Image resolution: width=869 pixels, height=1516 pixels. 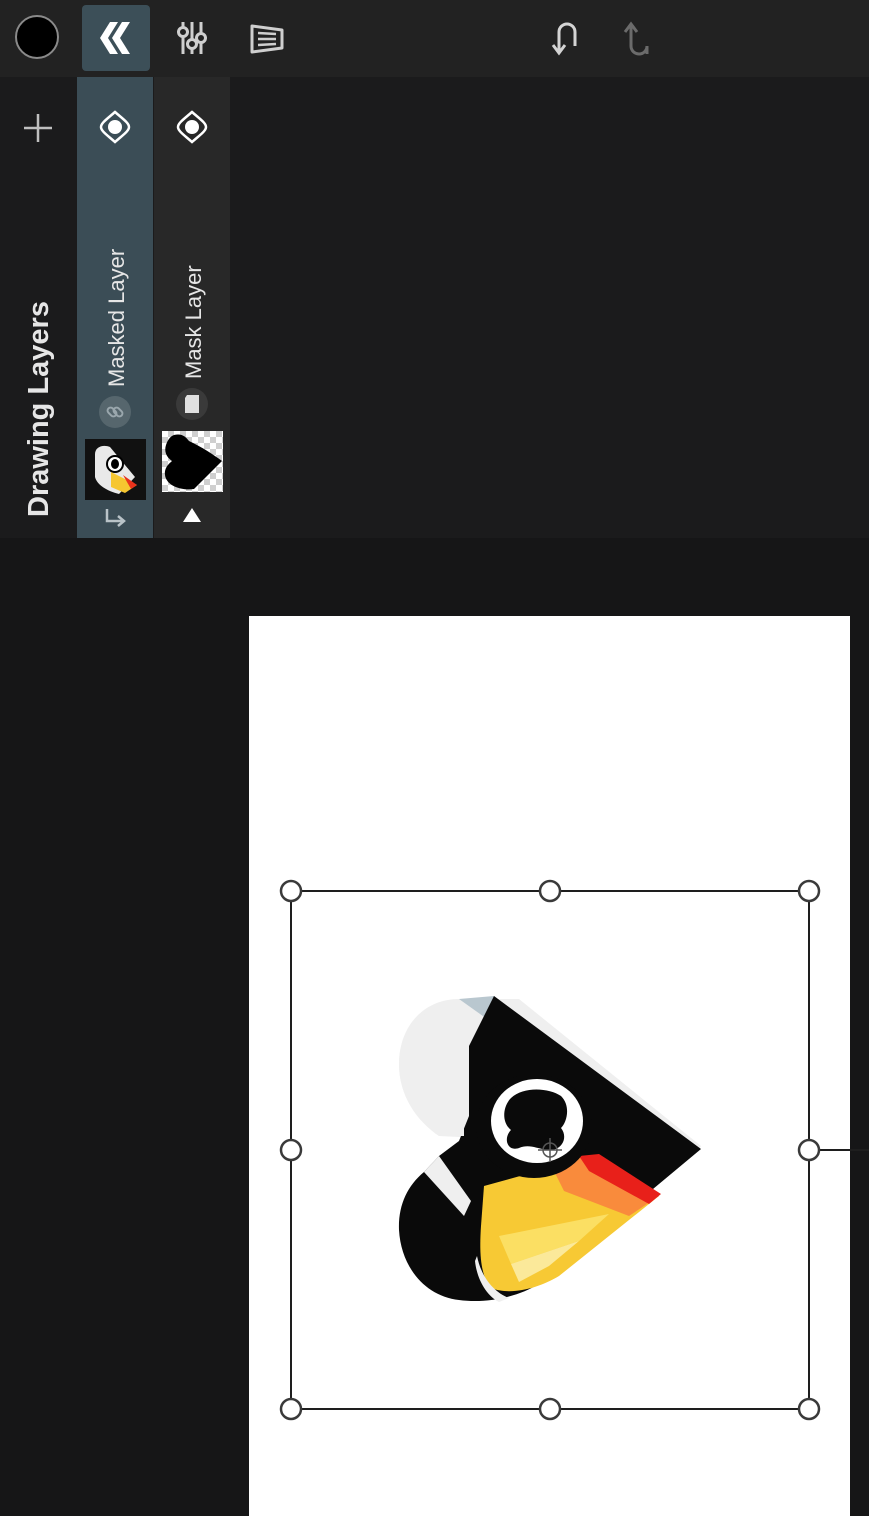 I want to click on panel-title: Drawing Layers, so click(x=39, y=409).